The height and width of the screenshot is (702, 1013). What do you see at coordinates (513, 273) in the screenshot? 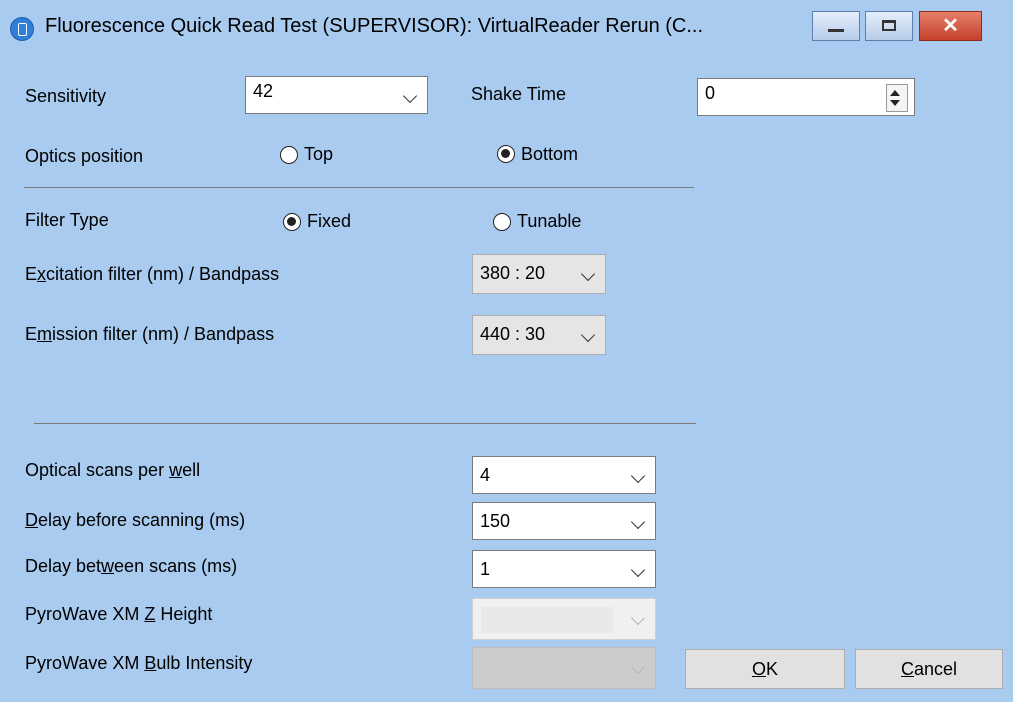
I see `excitation-filter-value: 380 : 20` at bounding box center [513, 273].